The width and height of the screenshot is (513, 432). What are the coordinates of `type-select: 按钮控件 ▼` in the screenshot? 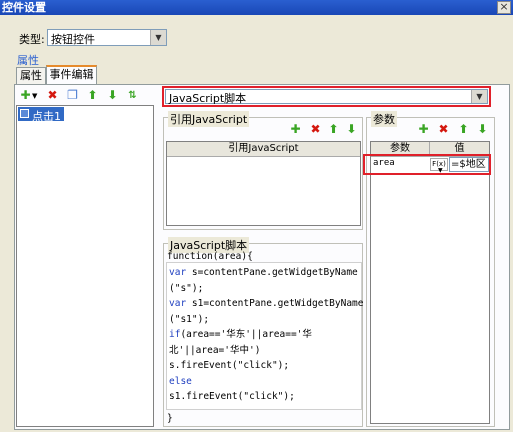 It's located at (107, 37).